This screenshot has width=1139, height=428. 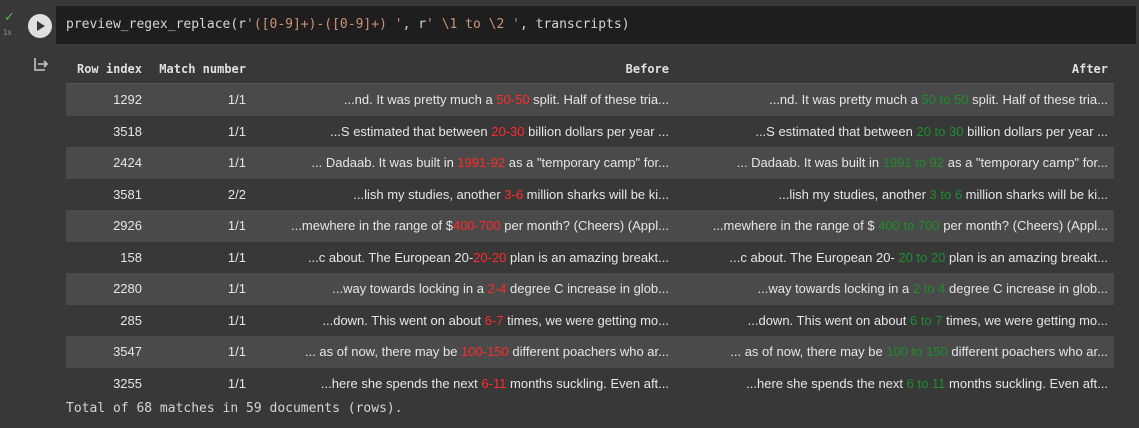 What do you see at coordinates (107, 320) in the screenshot?
I see `cell-row-index: 285` at bounding box center [107, 320].